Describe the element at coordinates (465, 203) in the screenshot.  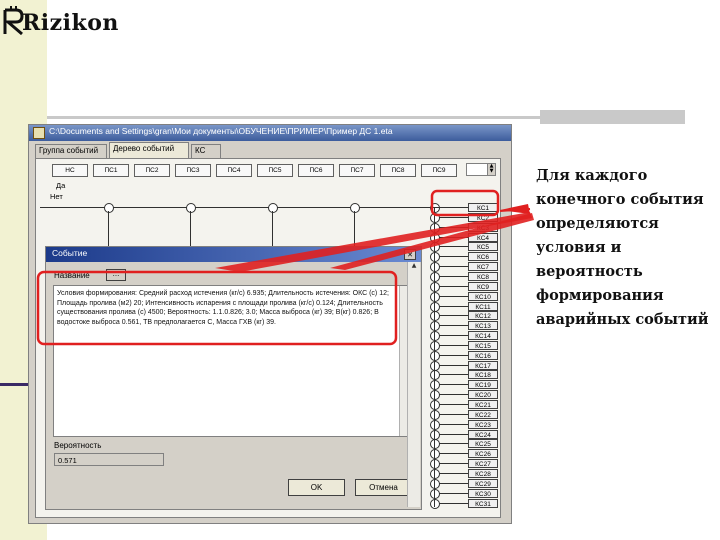
I see `kc1-highlight` at that location.